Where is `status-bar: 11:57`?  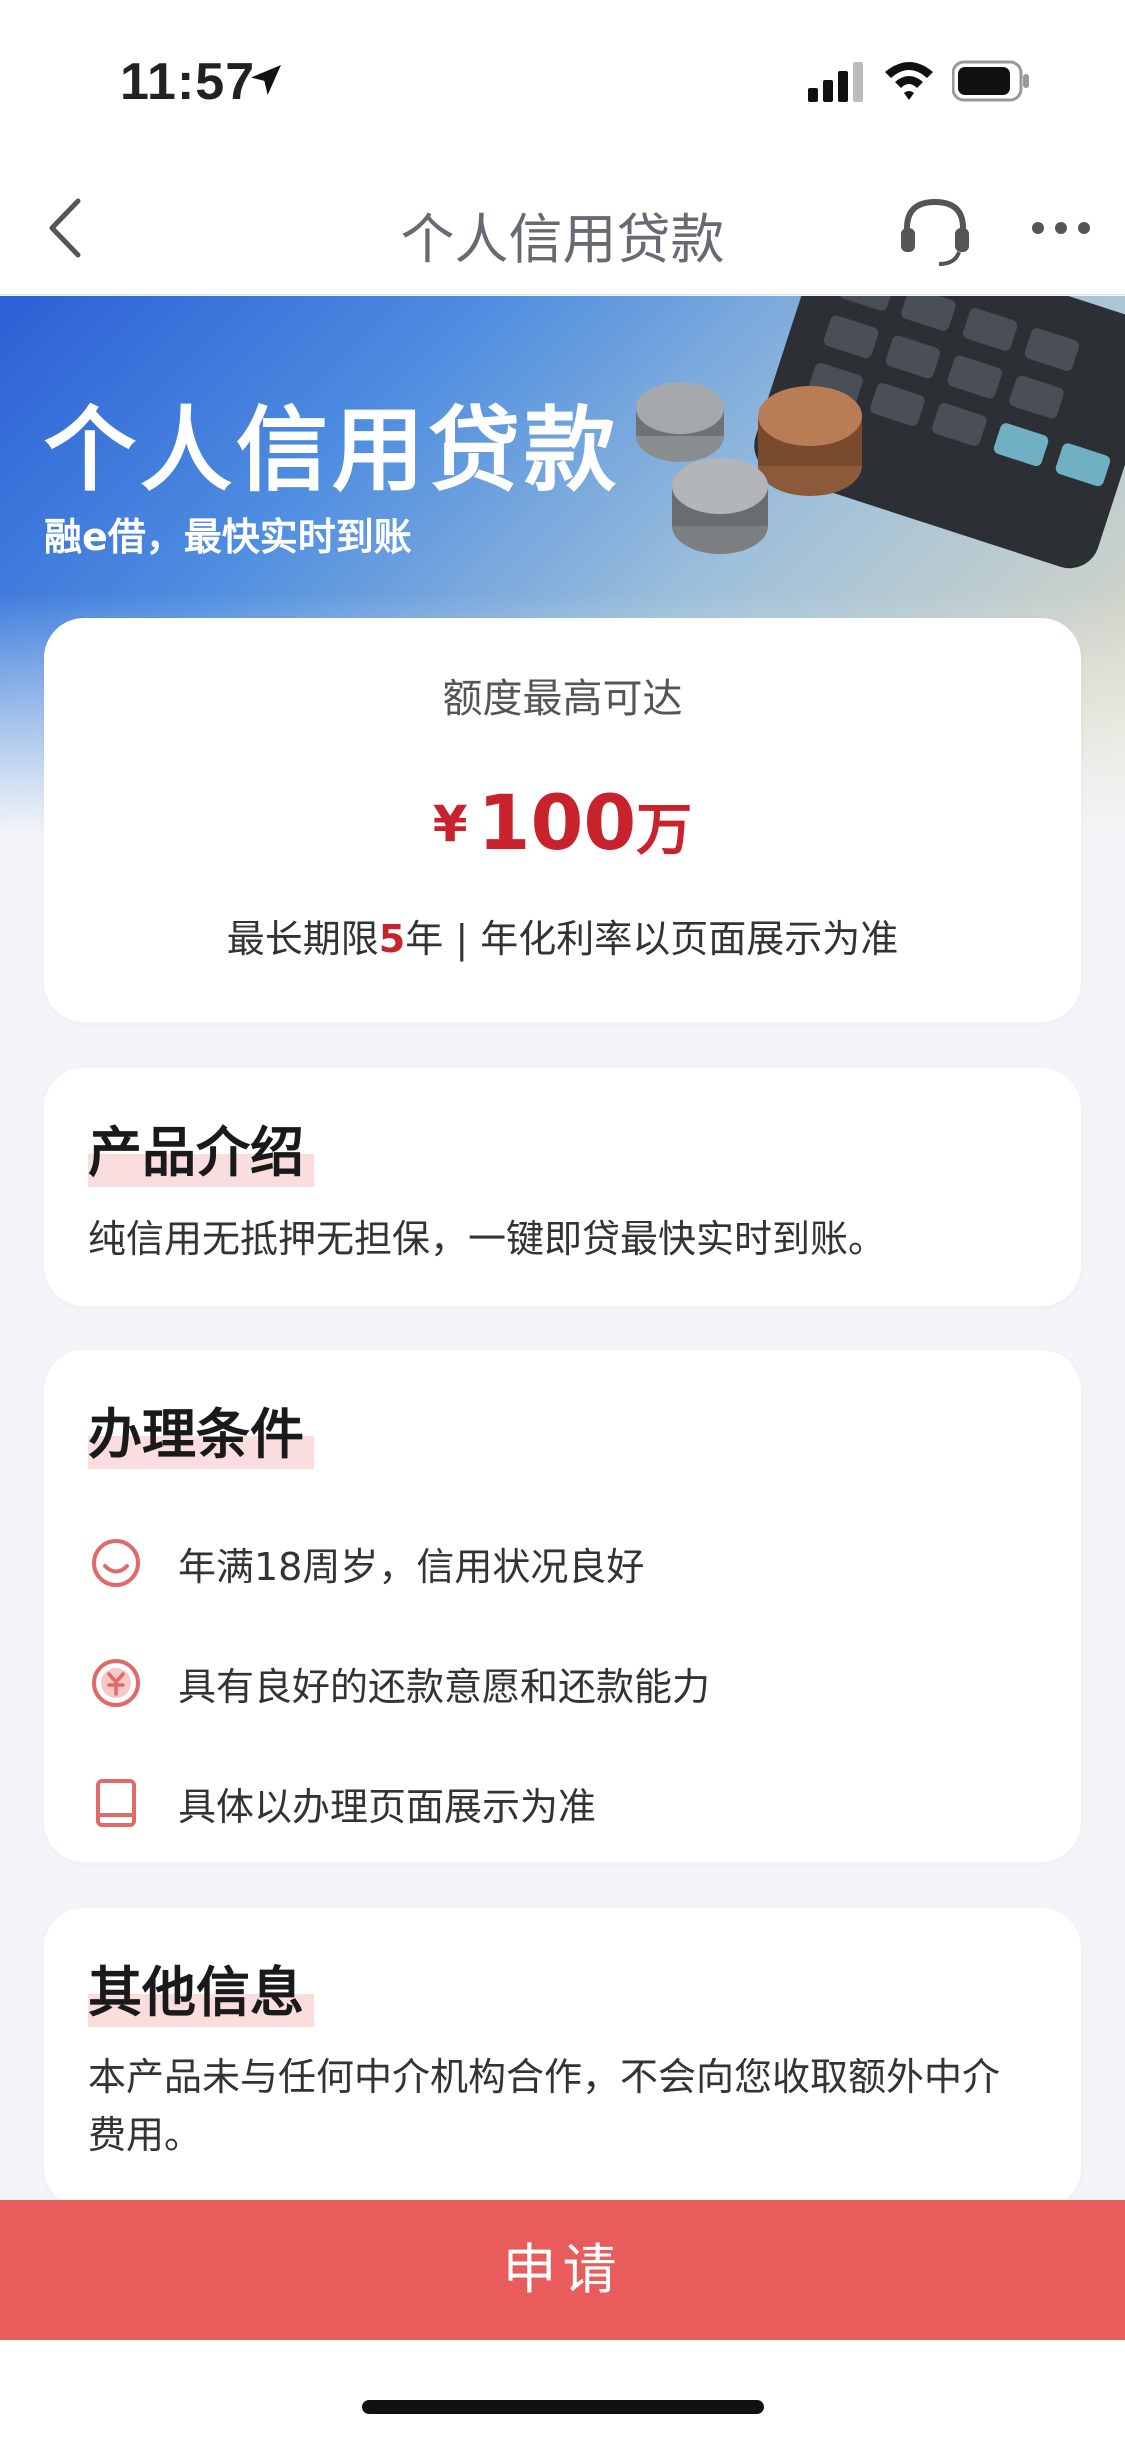
status-bar: 11:57 is located at coordinates (562, 82).